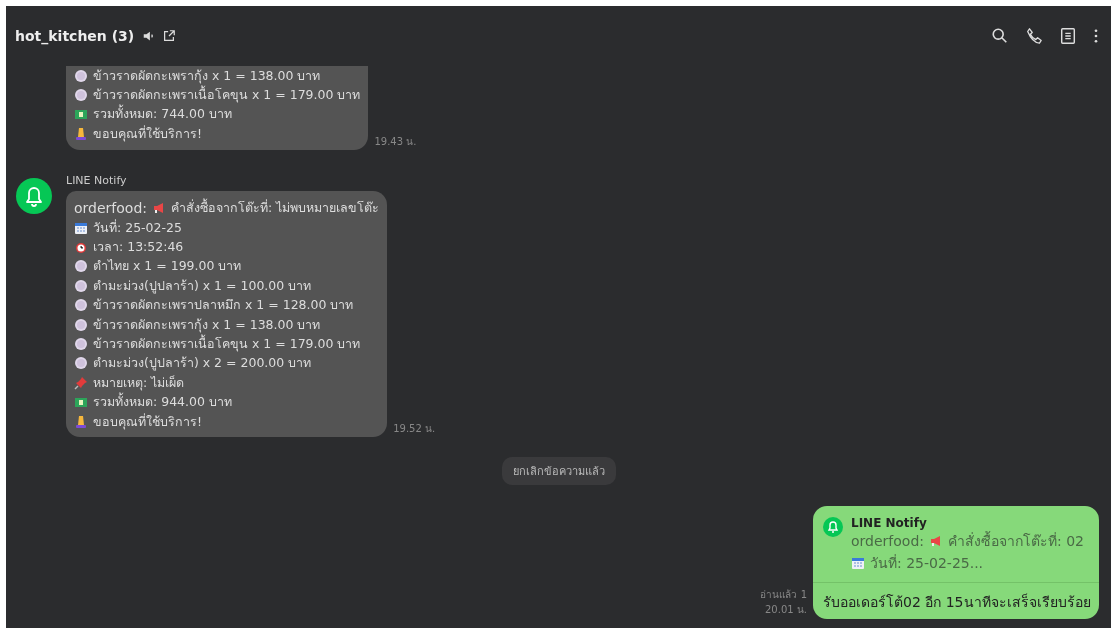  Describe the element at coordinates (957, 602) in the screenshot. I see `message-text: รับออเดอร์โต้02 อีก 15นาทีจะเสร็จเรียบร้อย` at that location.